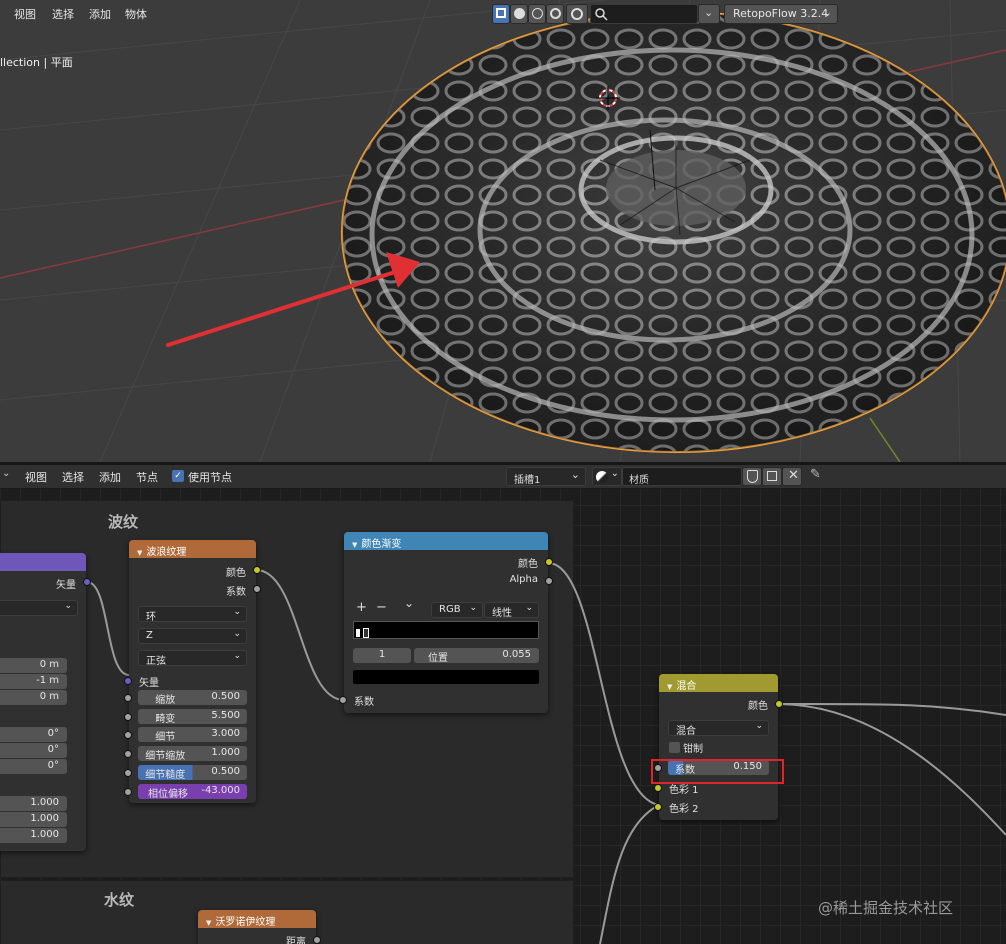  What do you see at coordinates (361, 607) in the screenshot?
I see `add-stop-button: +` at bounding box center [361, 607].